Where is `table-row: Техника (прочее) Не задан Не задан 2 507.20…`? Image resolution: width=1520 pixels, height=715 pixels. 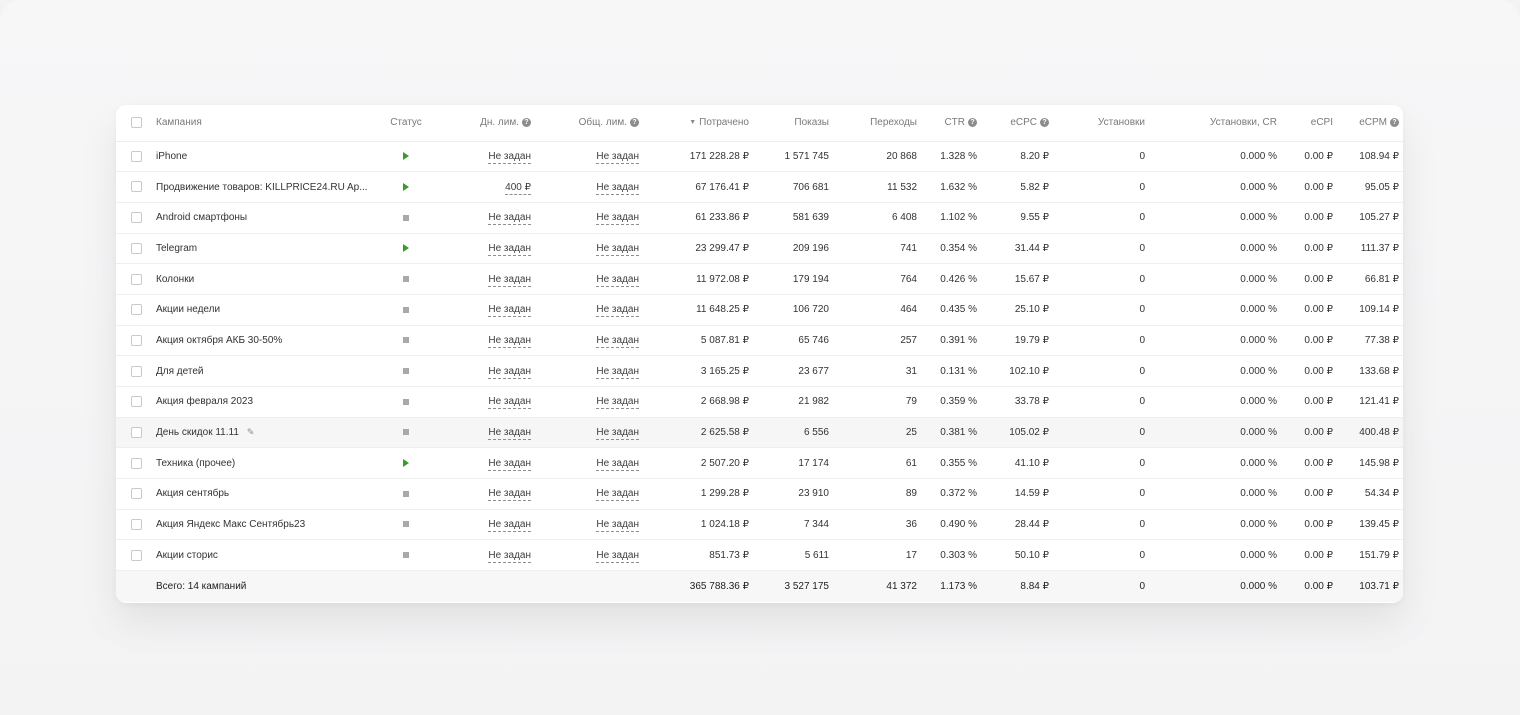
table-row: Техника (прочее) Не задан Не задан 2 507.20… is located at coordinates (759, 463).